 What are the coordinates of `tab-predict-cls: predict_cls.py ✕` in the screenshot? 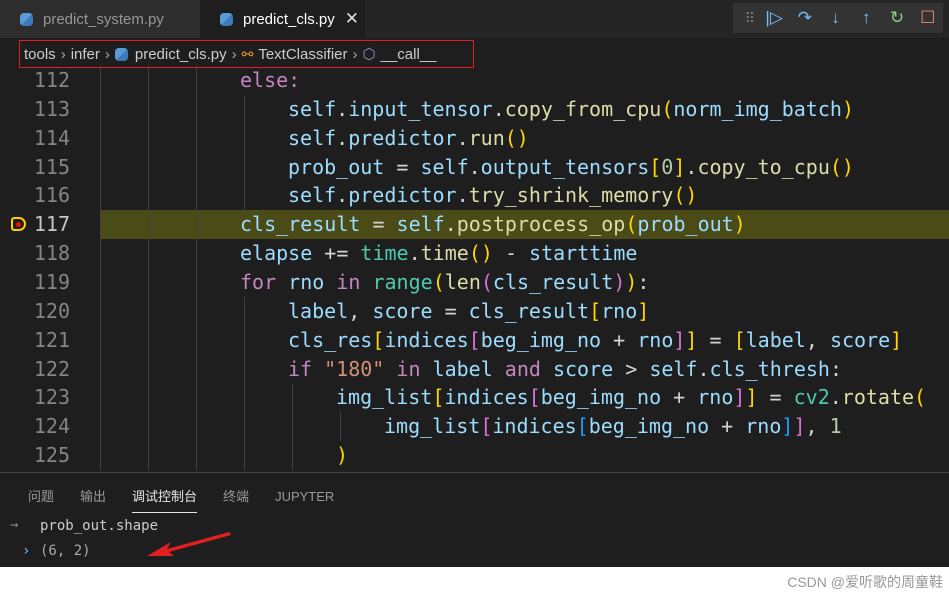 It's located at (282, 19).